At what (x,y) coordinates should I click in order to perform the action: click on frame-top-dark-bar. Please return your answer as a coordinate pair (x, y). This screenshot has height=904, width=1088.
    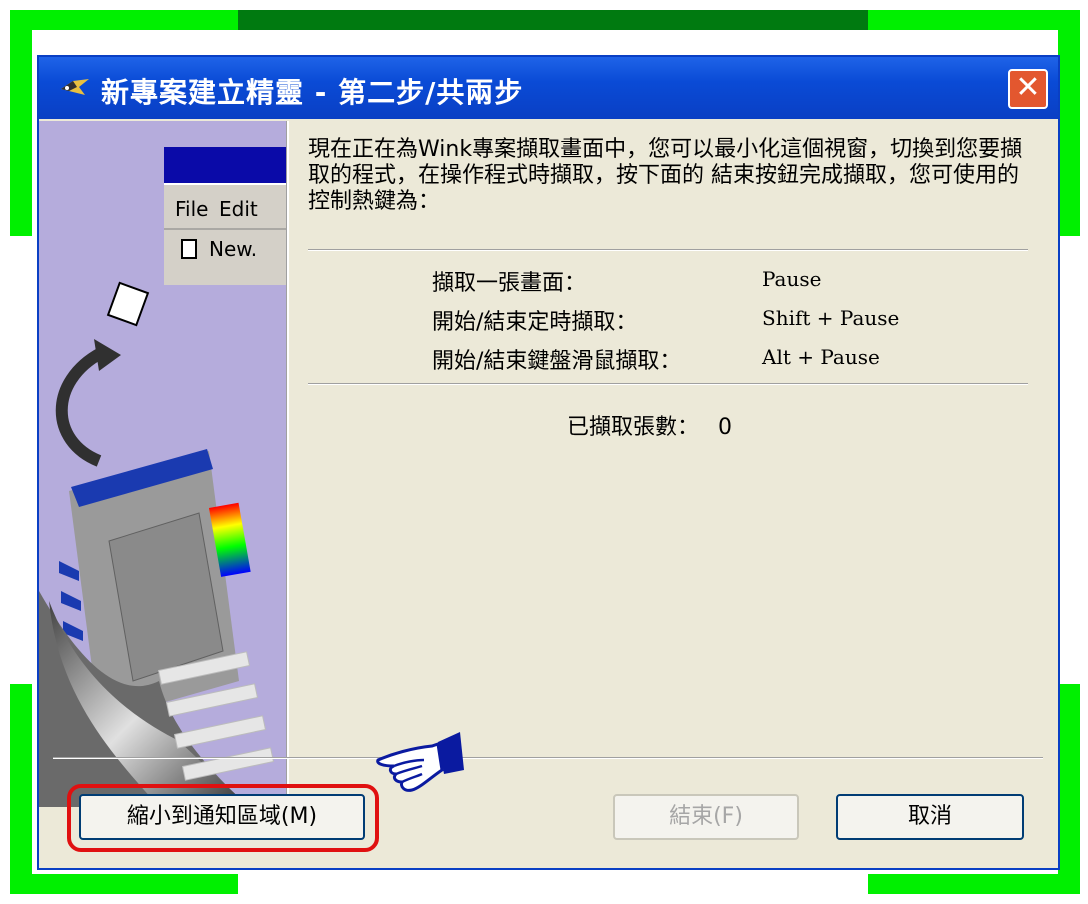
    Looking at the image, I should click on (553, 20).